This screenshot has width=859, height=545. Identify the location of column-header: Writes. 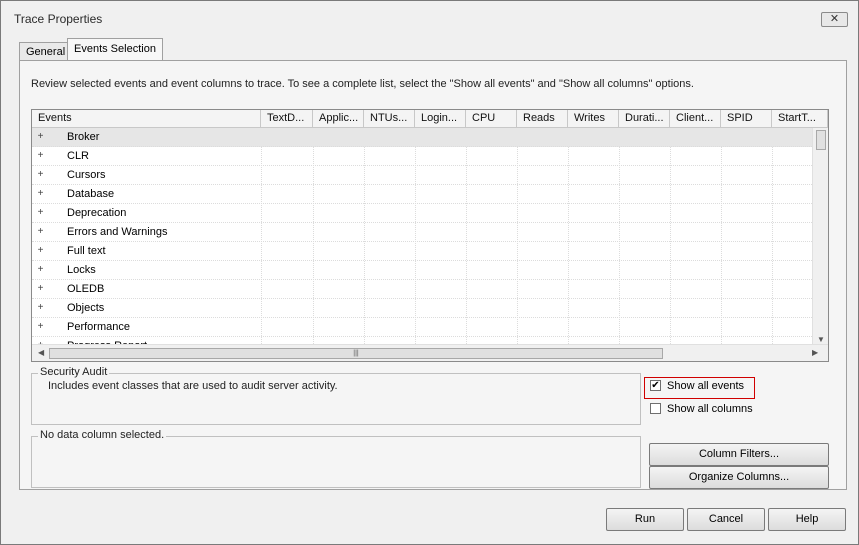
(593, 118).